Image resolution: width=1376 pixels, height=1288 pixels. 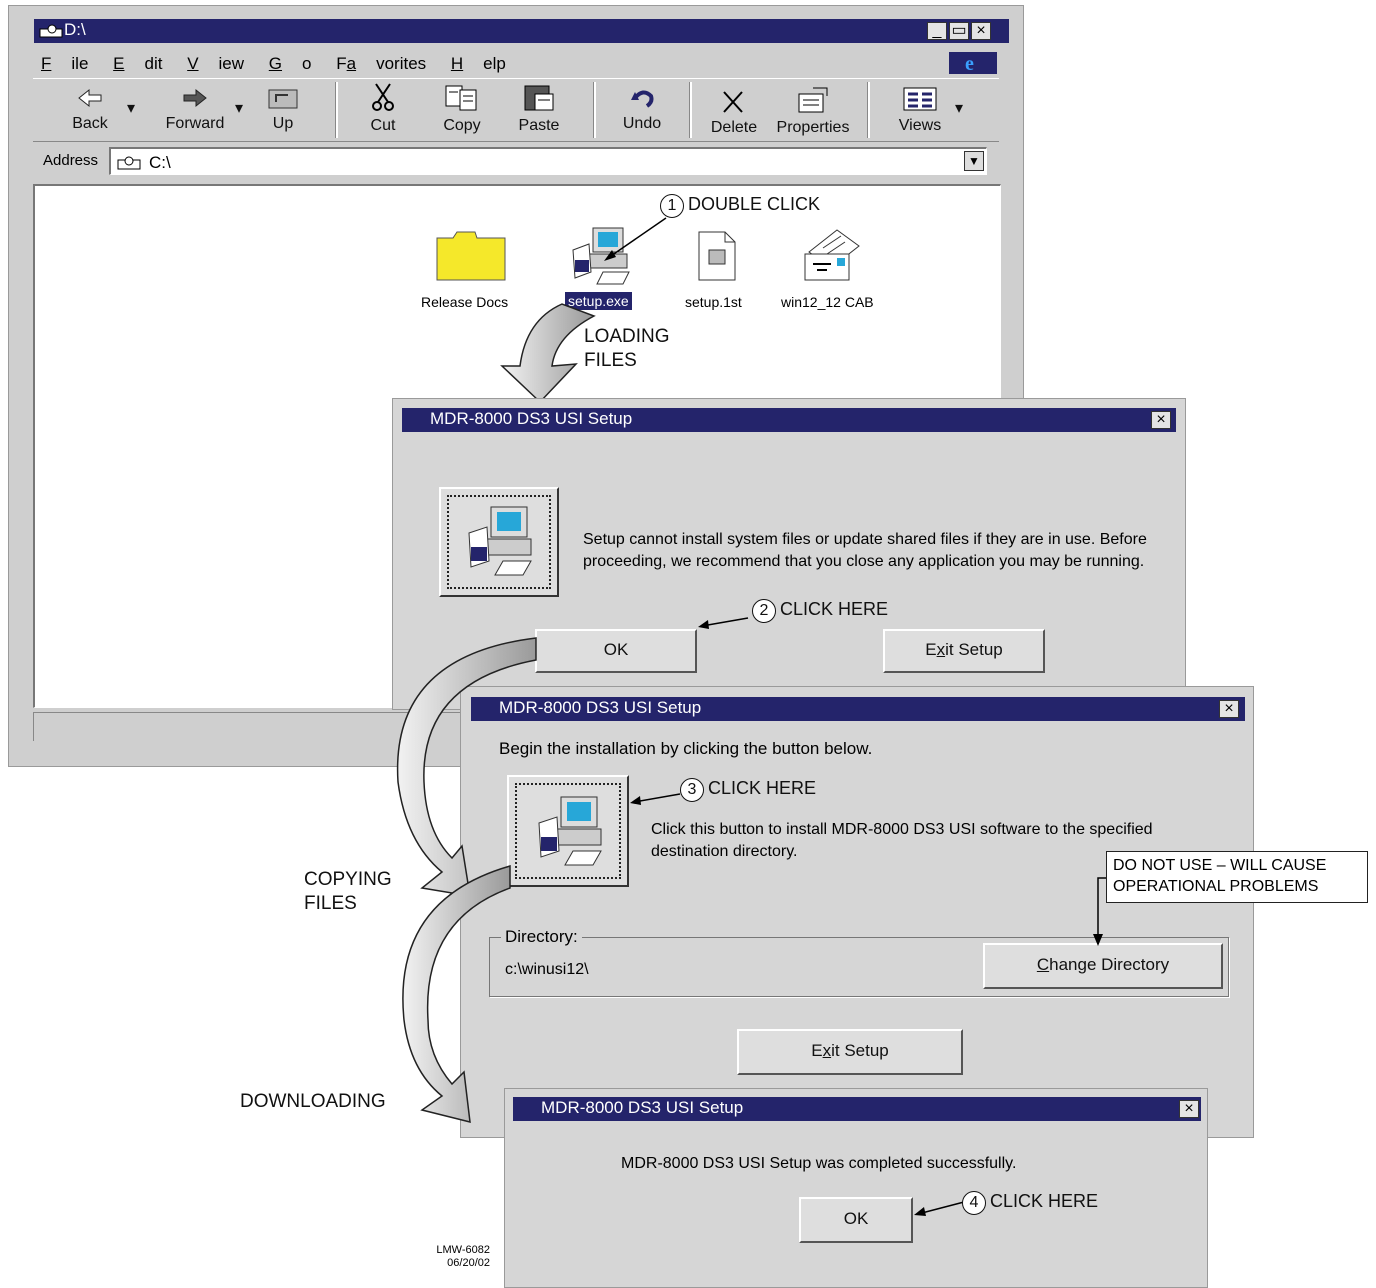 What do you see at coordinates (313, 1101) in the screenshot?
I see `downloading-label: DOWNLOADING` at bounding box center [313, 1101].